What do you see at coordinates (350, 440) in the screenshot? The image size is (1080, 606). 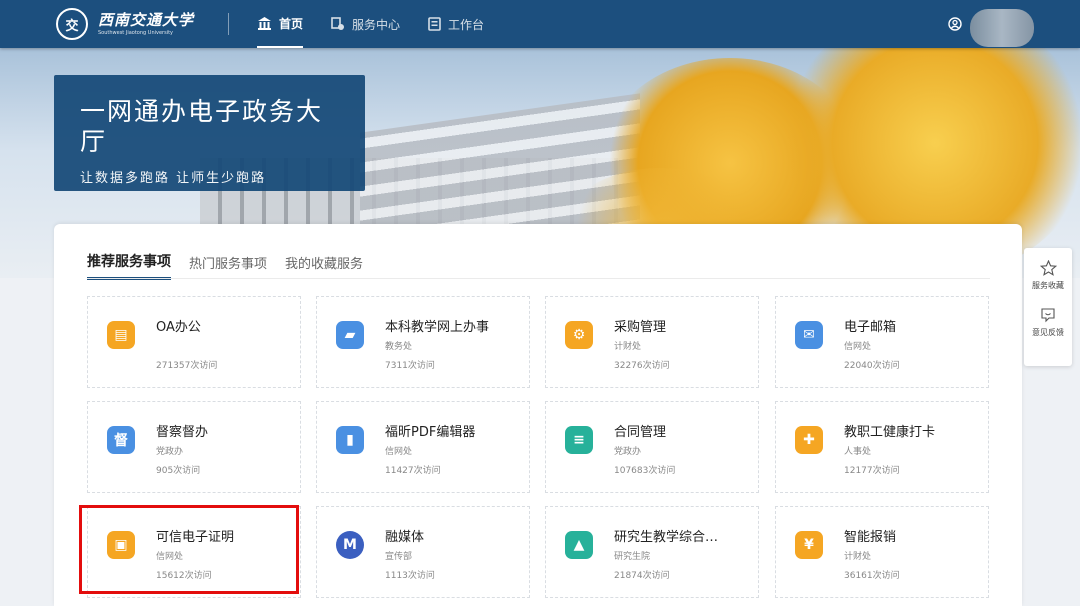 I see `pdf-icon: ▮` at bounding box center [350, 440].